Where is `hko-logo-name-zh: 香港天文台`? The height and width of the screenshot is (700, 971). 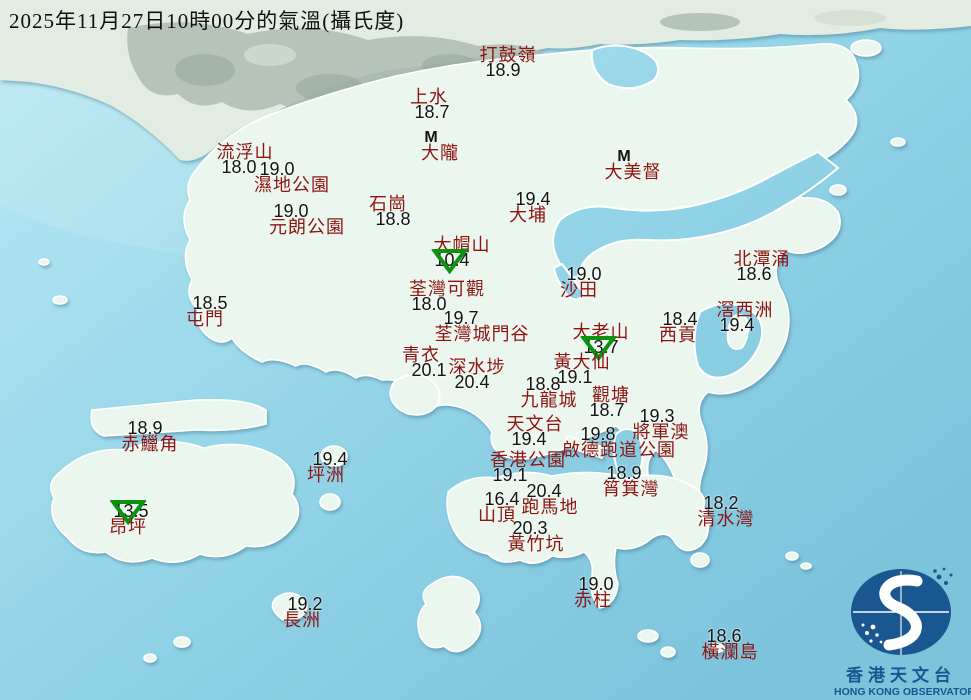 hko-logo-name-zh: 香港天文台 is located at coordinates (901, 675).